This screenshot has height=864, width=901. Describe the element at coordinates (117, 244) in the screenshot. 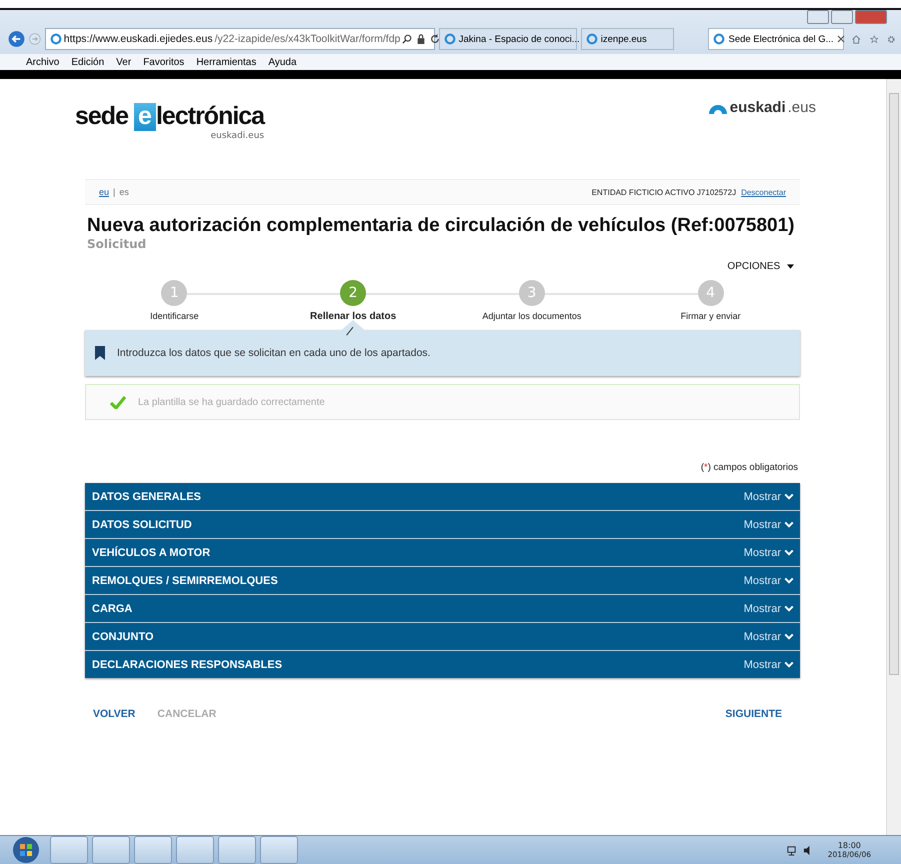

I see `page-subtitle: Solicitud` at that location.